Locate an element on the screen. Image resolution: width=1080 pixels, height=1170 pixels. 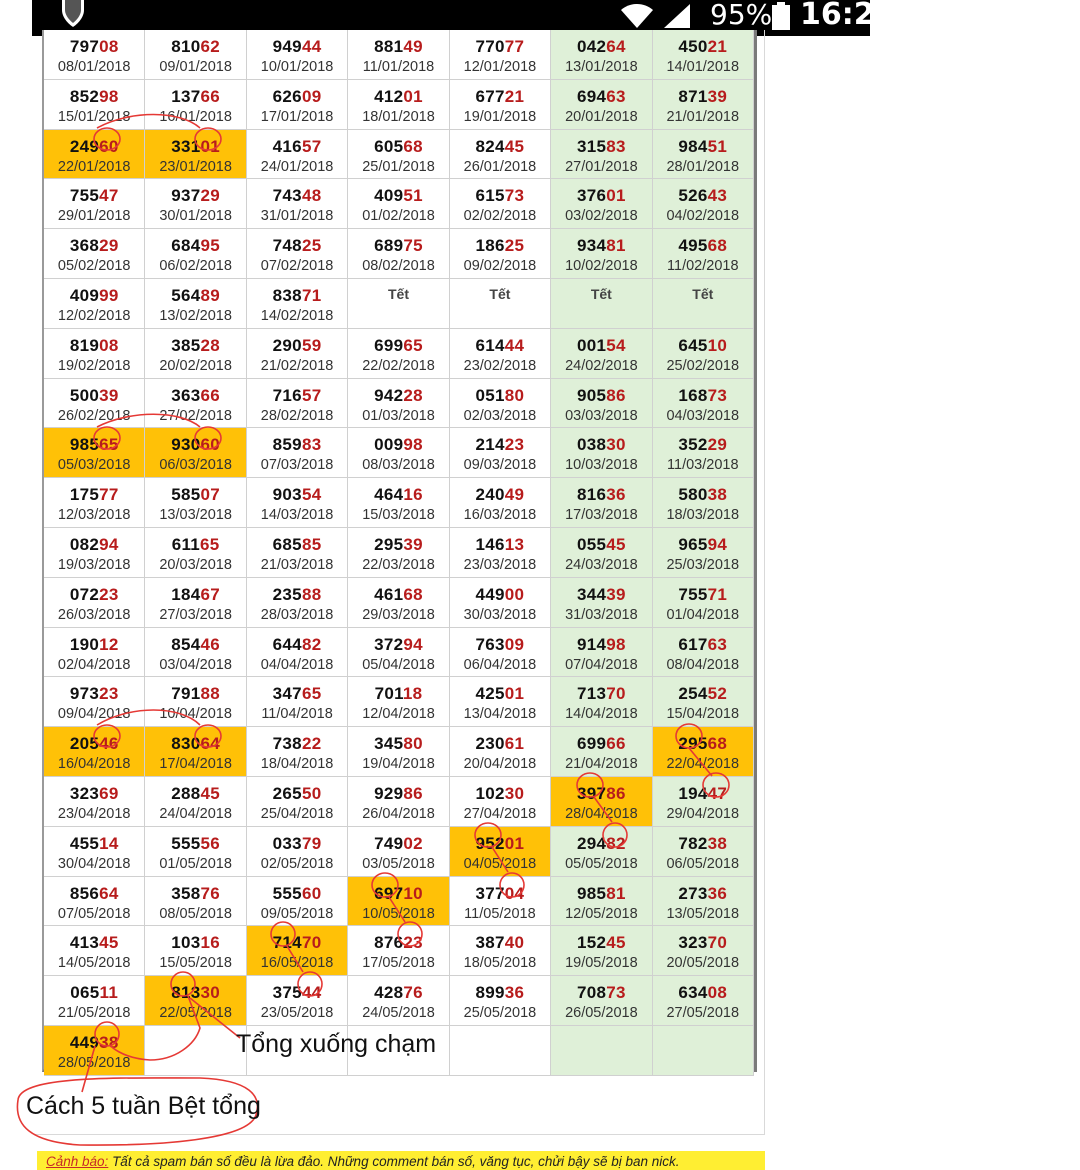
result-number-head: 580 is located at coordinates (693, 495).